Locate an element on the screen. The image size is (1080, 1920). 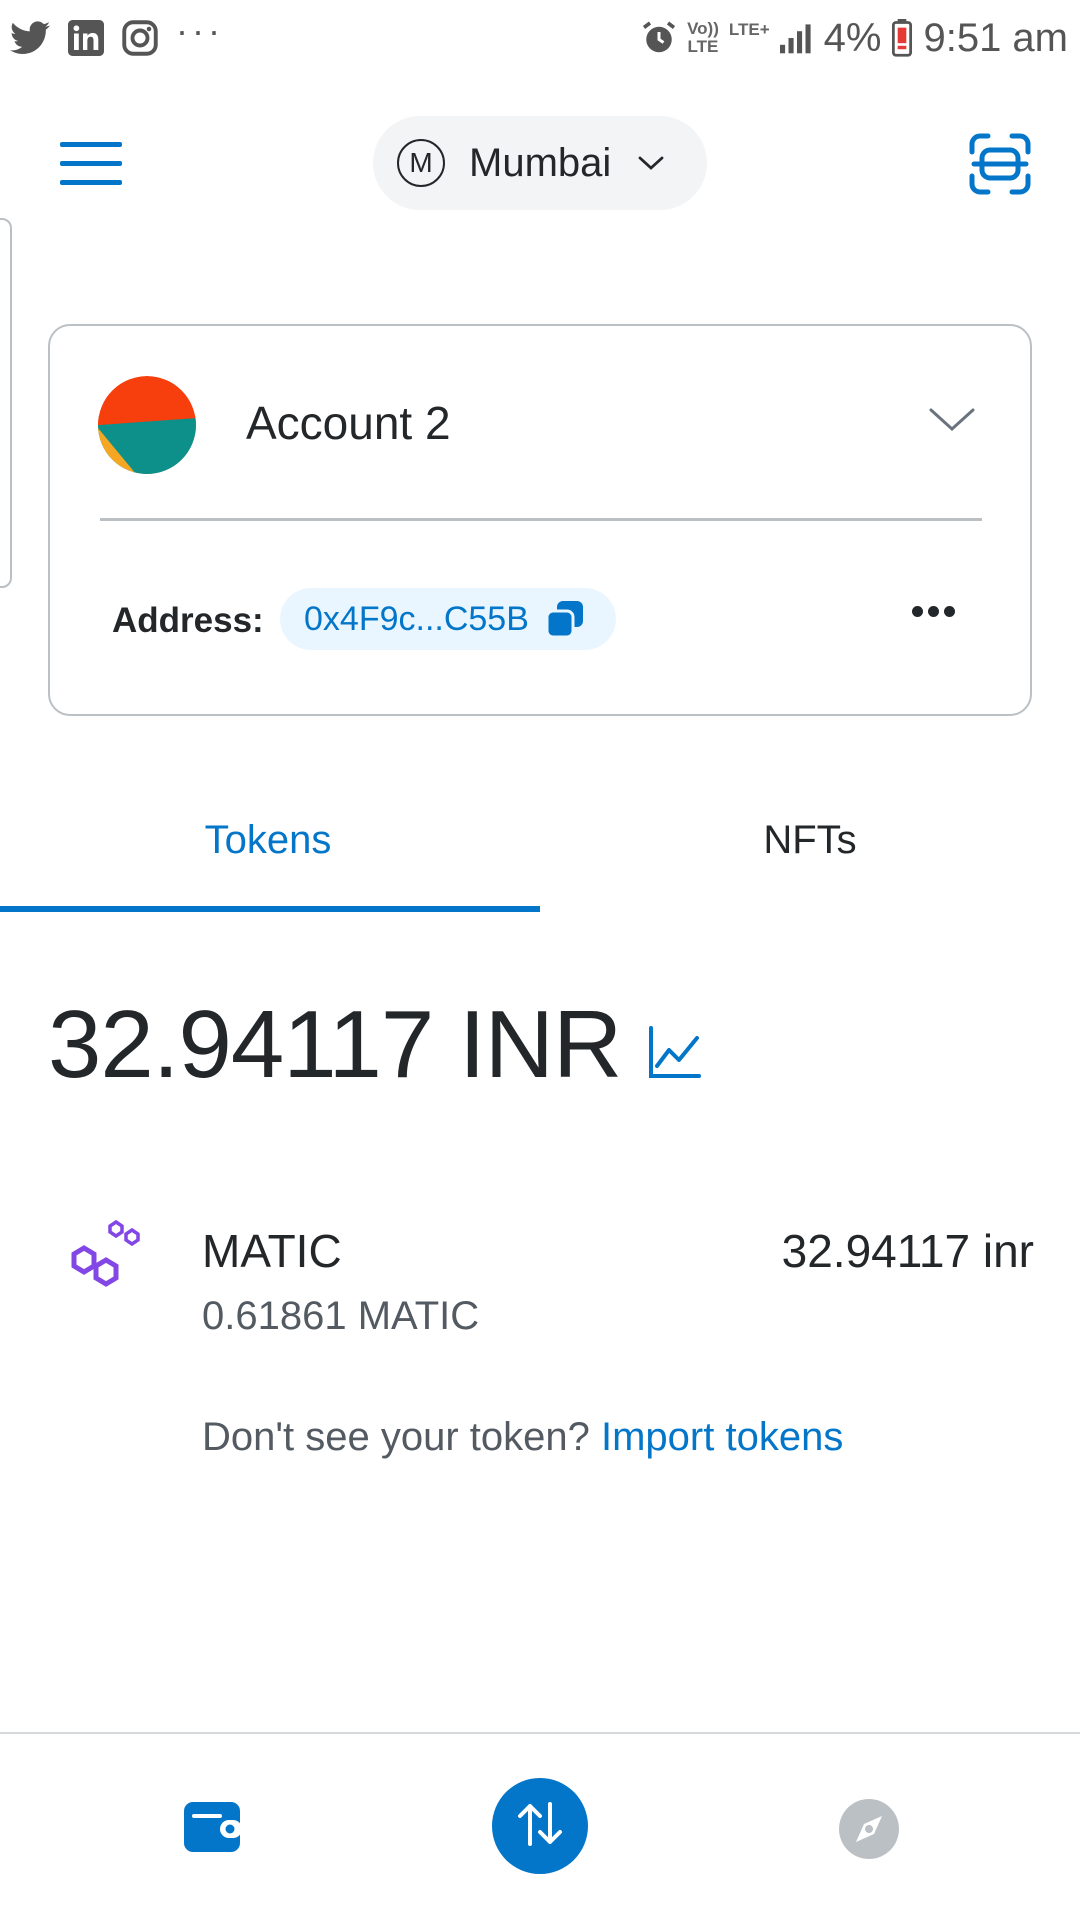
app-header: M Mumbai is located at coordinates (540, 165).